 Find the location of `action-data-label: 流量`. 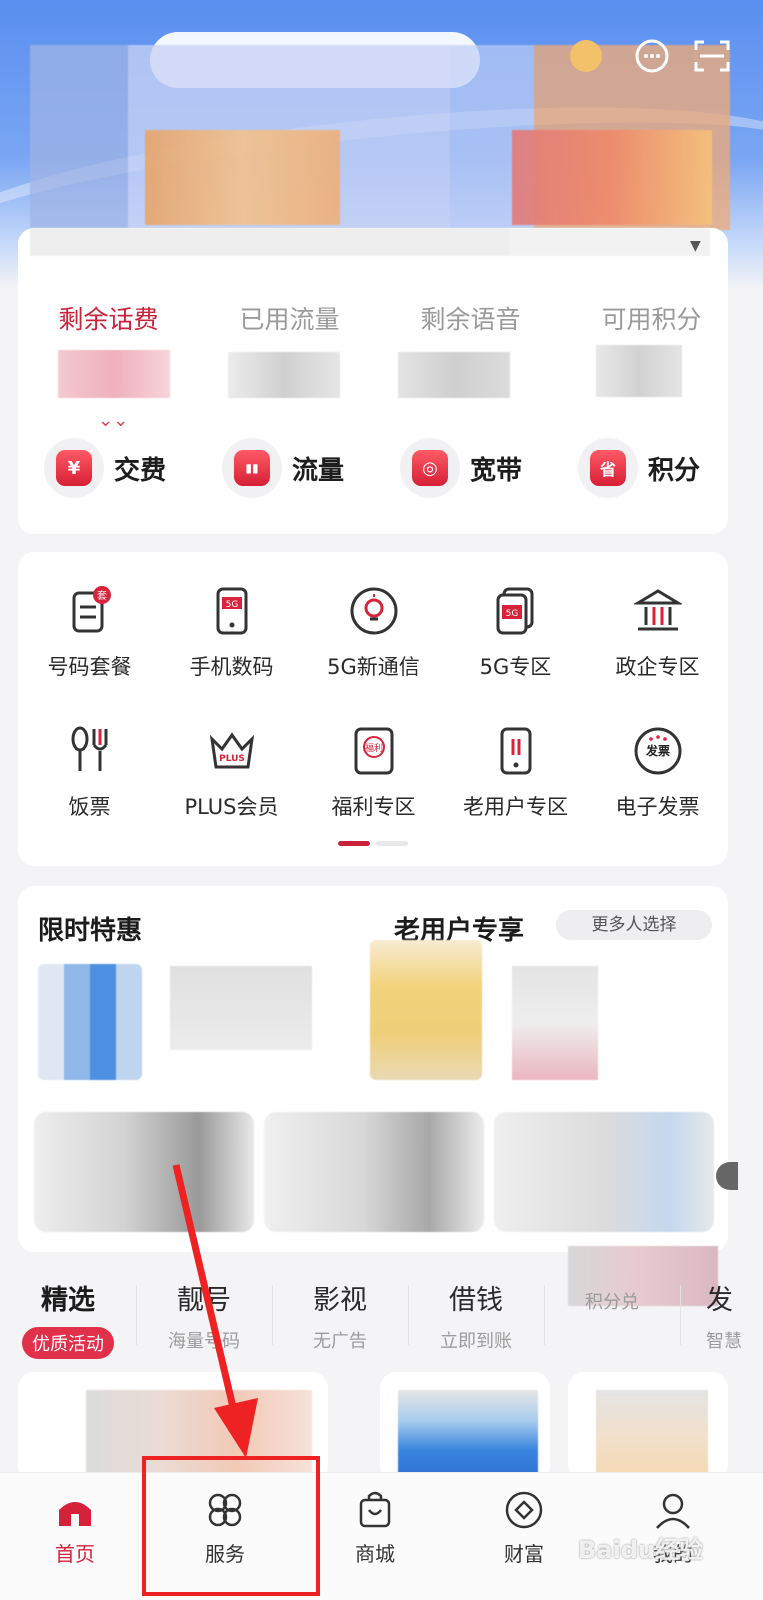

action-data-label: 流量 is located at coordinates (318, 470).